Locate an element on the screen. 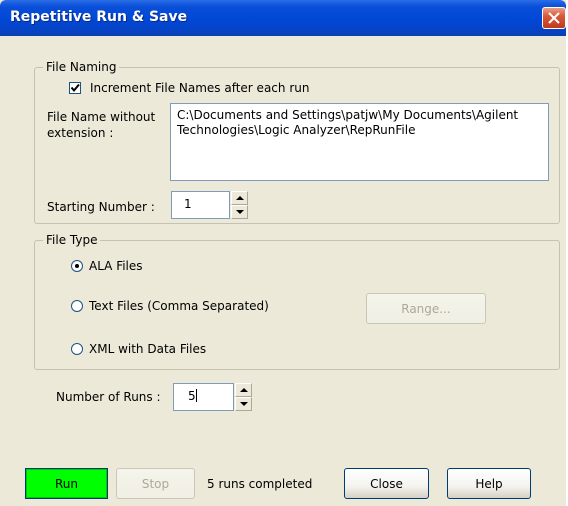 The height and width of the screenshot is (506, 568). close-button: Close is located at coordinates (386, 483).